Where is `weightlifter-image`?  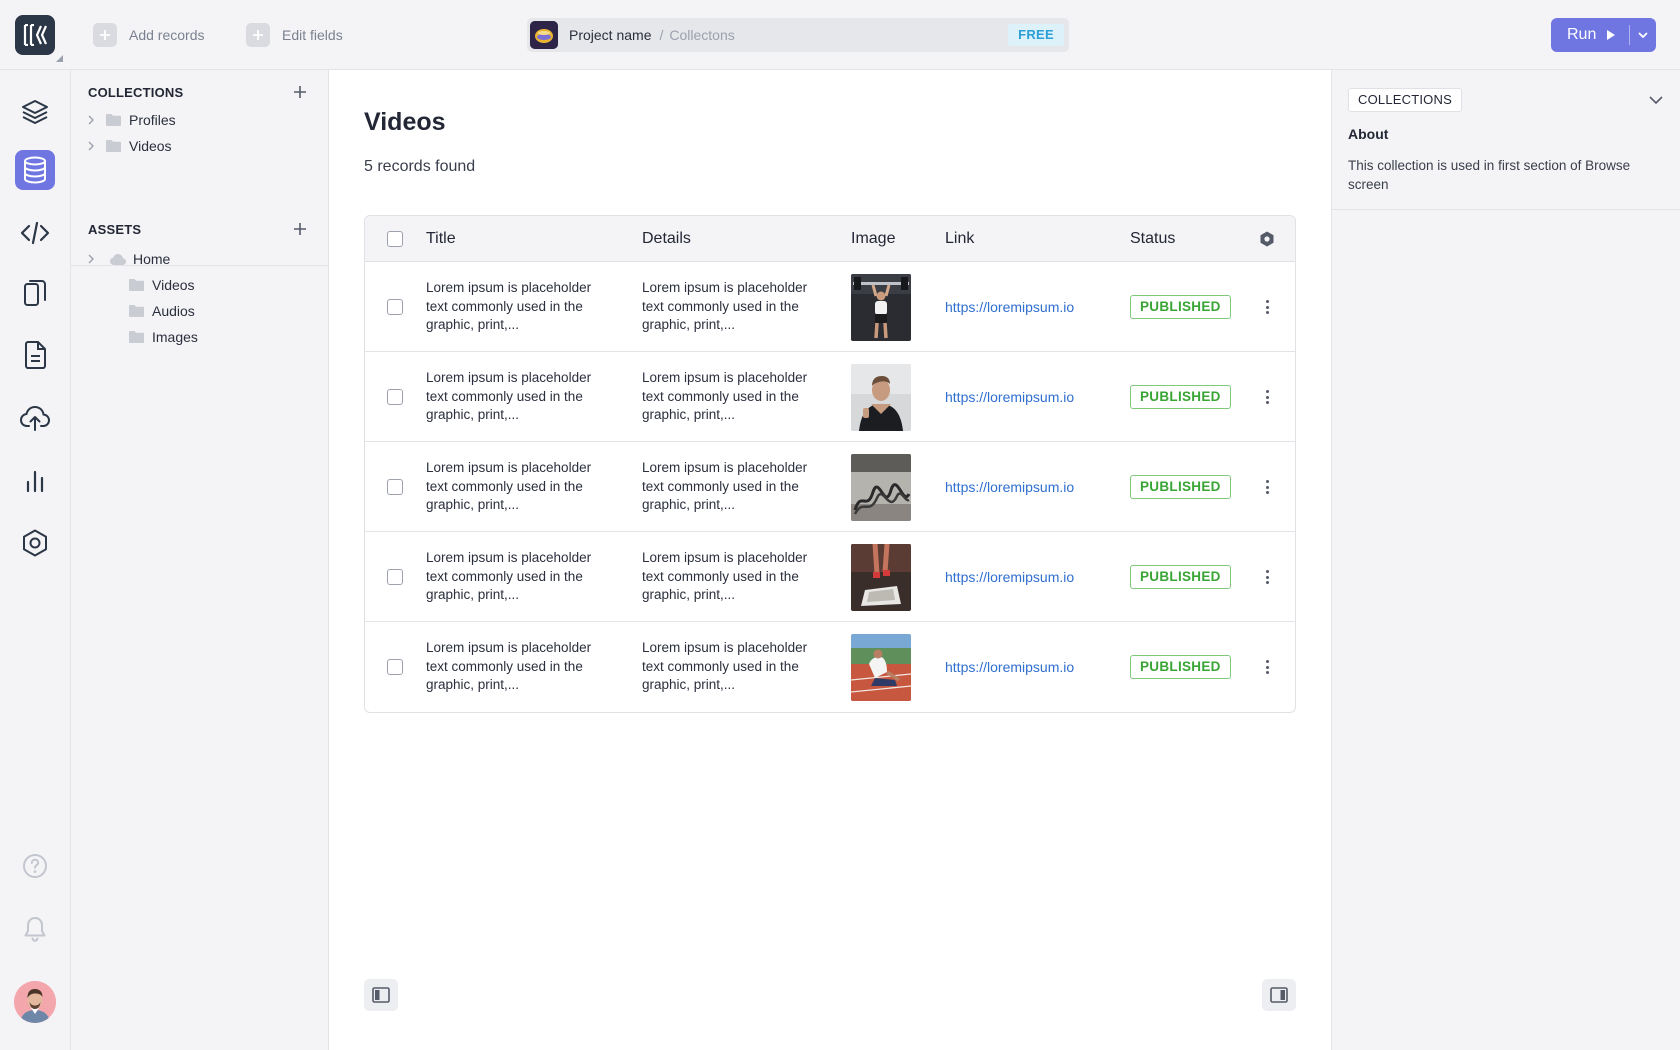 weightlifter-image is located at coordinates (881, 307).